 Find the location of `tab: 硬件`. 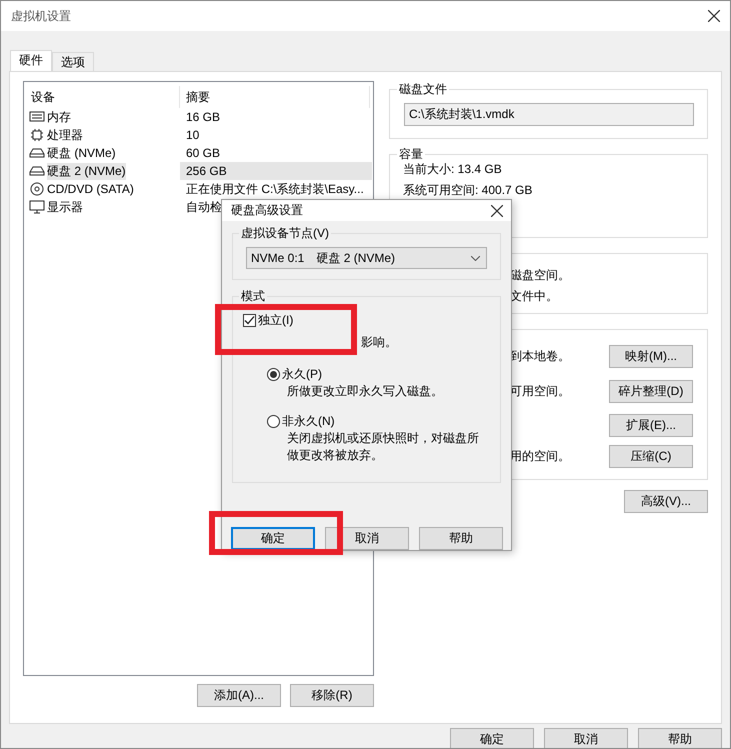

tab: 硬件 is located at coordinates (31, 60).